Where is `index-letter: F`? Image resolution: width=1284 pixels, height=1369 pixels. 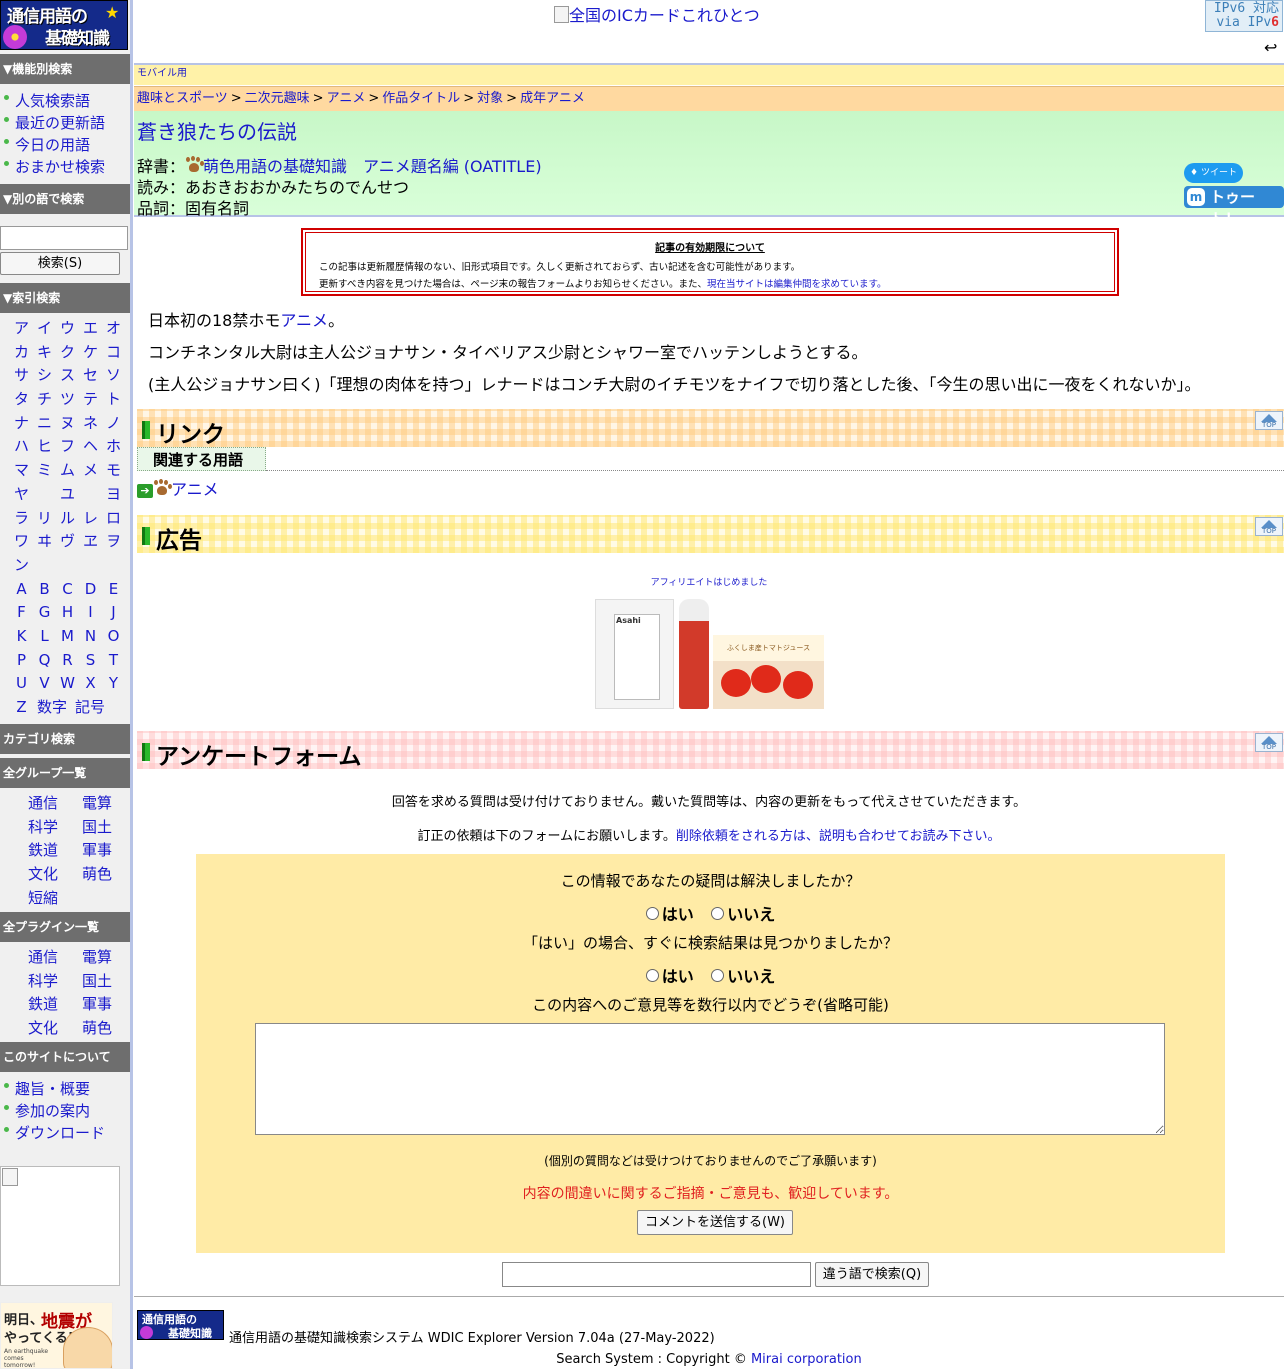
index-letter: F is located at coordinates (21, 613).